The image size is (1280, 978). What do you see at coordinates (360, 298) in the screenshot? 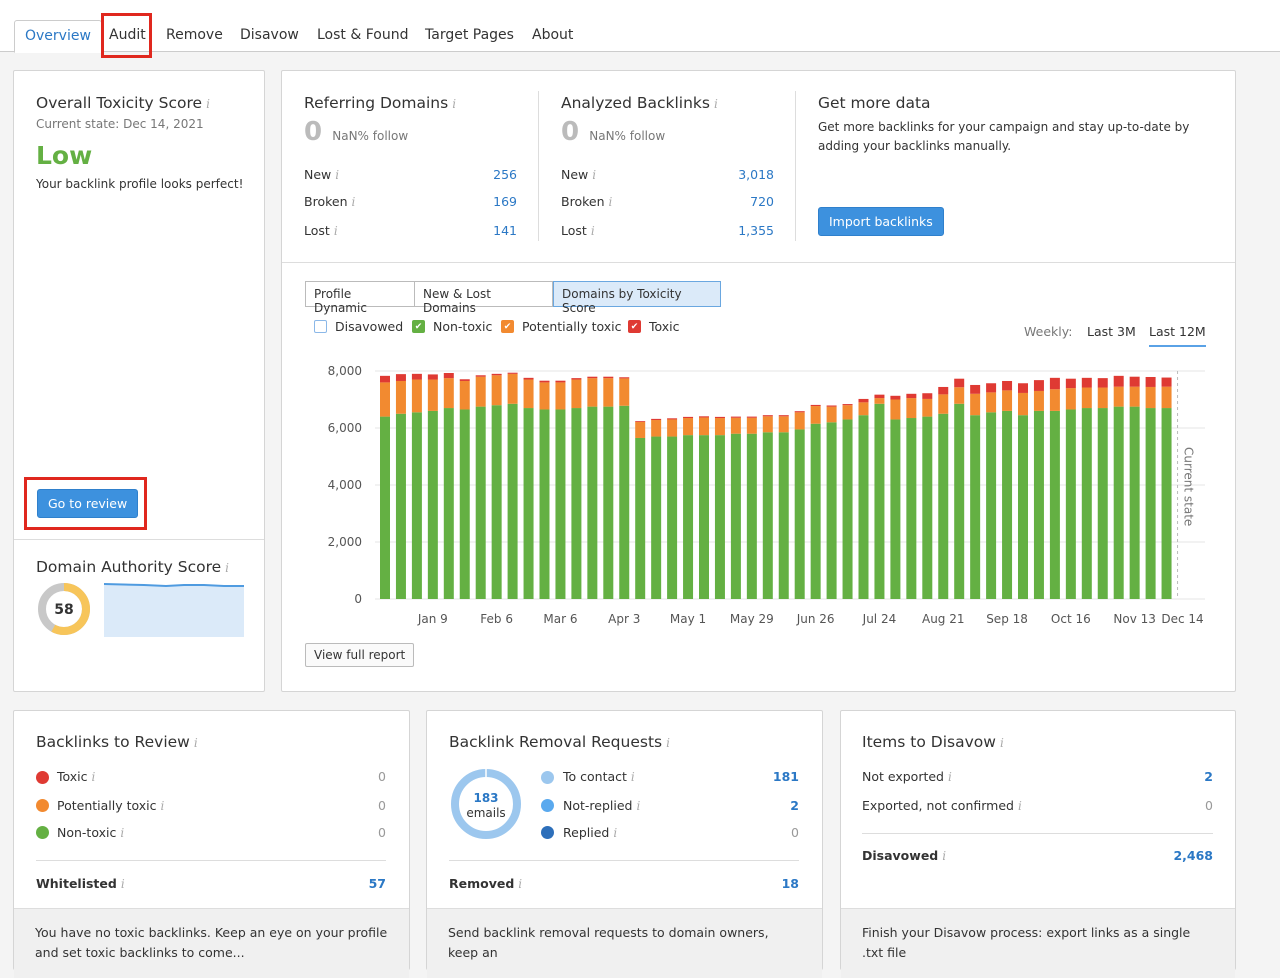
I see `tab-profile-dynamic: Profile Dynamic` at bounding box center [360, 298].